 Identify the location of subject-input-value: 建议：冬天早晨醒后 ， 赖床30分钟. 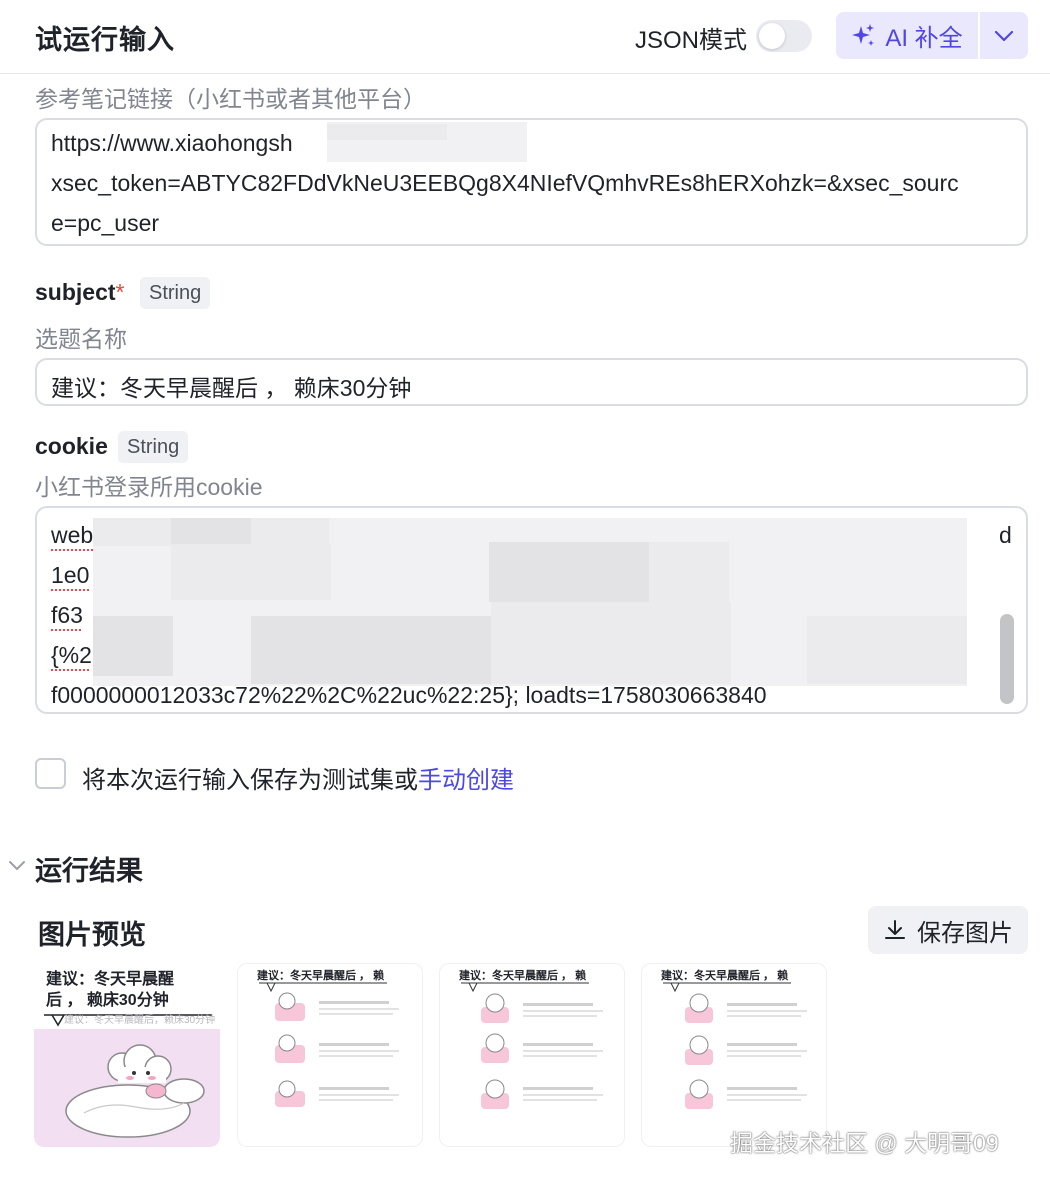
(231, 388).